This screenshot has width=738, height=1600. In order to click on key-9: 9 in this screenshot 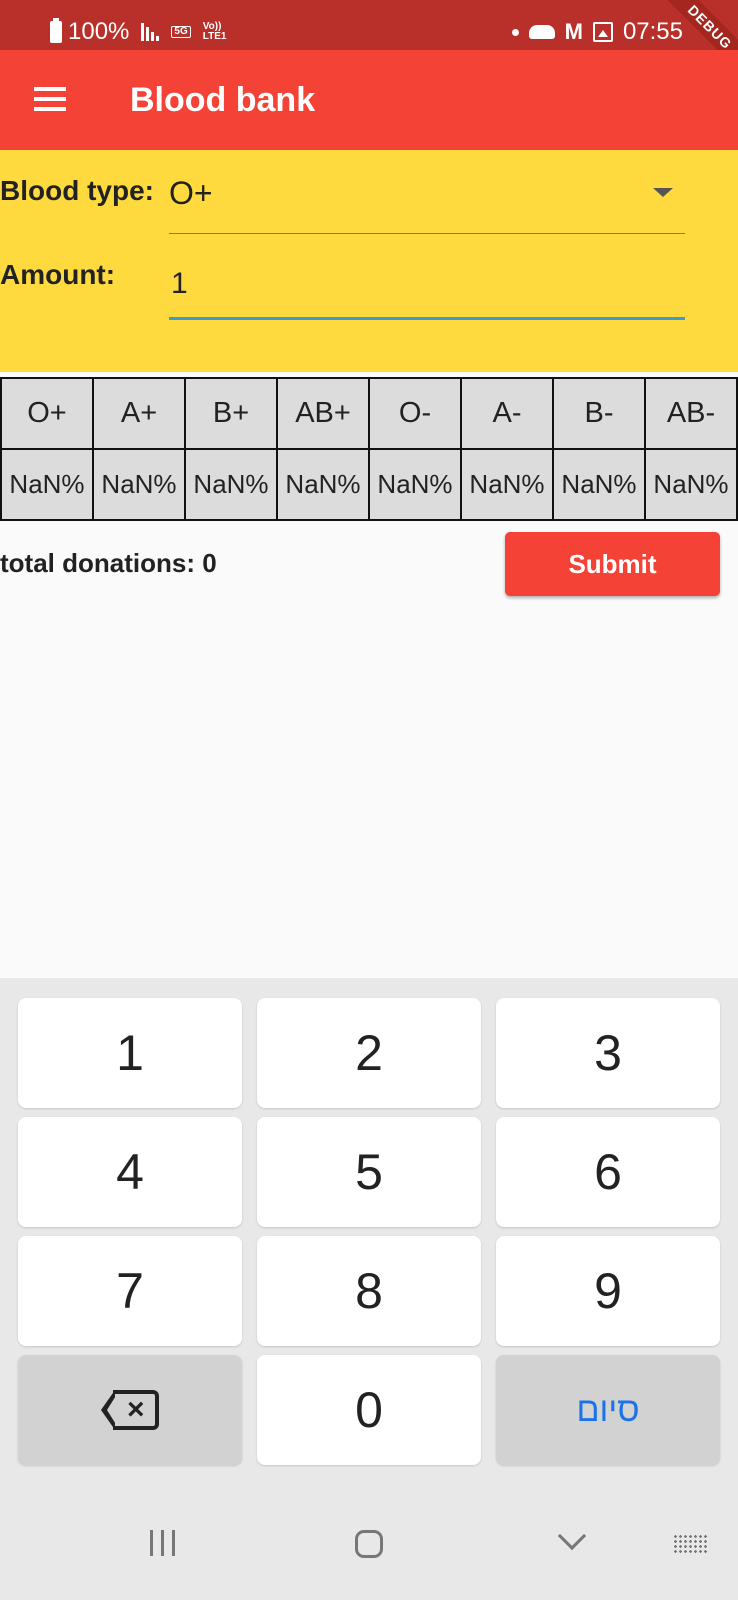, I will do `click(608, 1291)`.